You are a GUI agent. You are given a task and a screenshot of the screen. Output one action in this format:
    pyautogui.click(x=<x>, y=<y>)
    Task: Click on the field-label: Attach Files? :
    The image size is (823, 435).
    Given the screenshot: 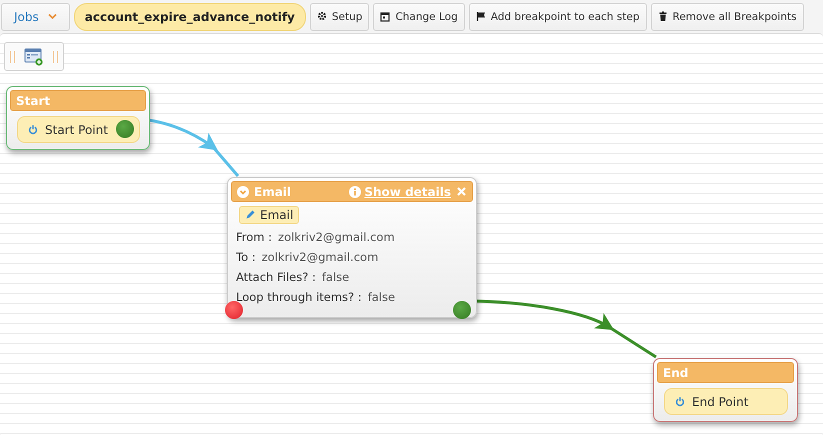 What is the action you would take?
    pyautogui.click(x=276, y=277)
    